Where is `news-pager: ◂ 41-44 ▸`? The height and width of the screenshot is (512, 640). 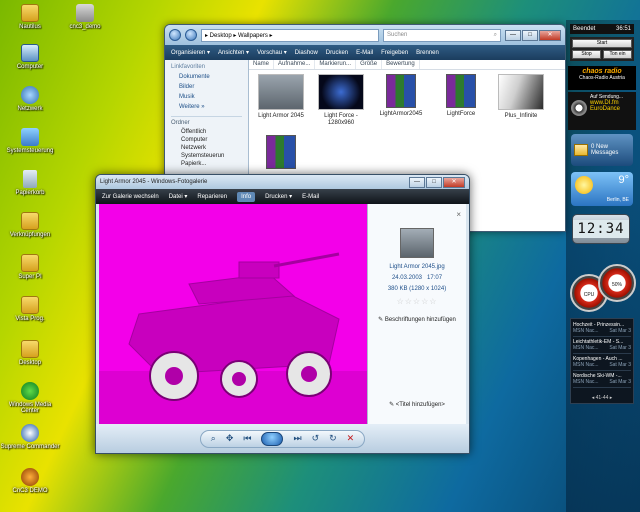
news-pager: ◂ 41-44 ▸ is located at coordinates (602, 398).